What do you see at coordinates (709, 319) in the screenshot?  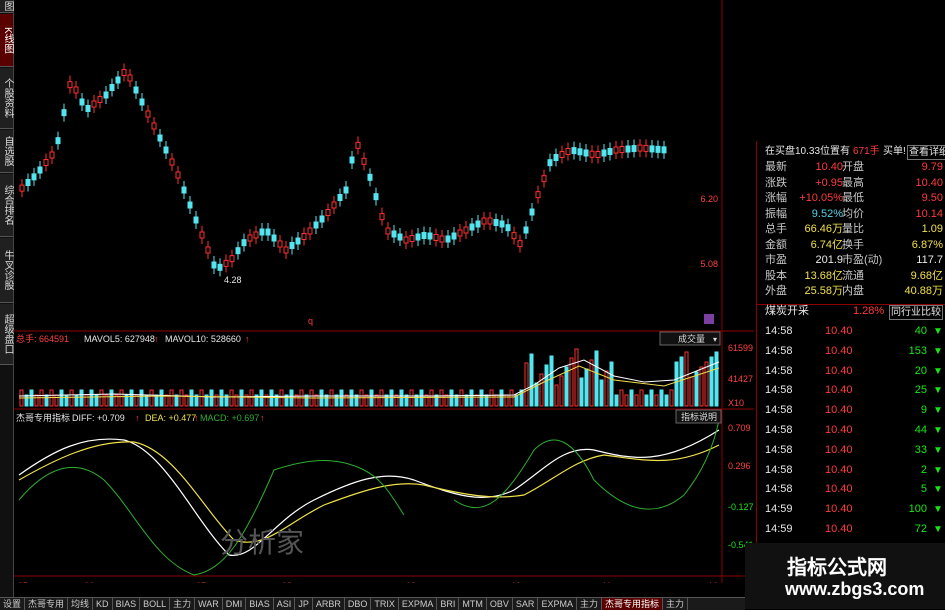 I see `info-marker-icon` at bounding box center [709, 319].